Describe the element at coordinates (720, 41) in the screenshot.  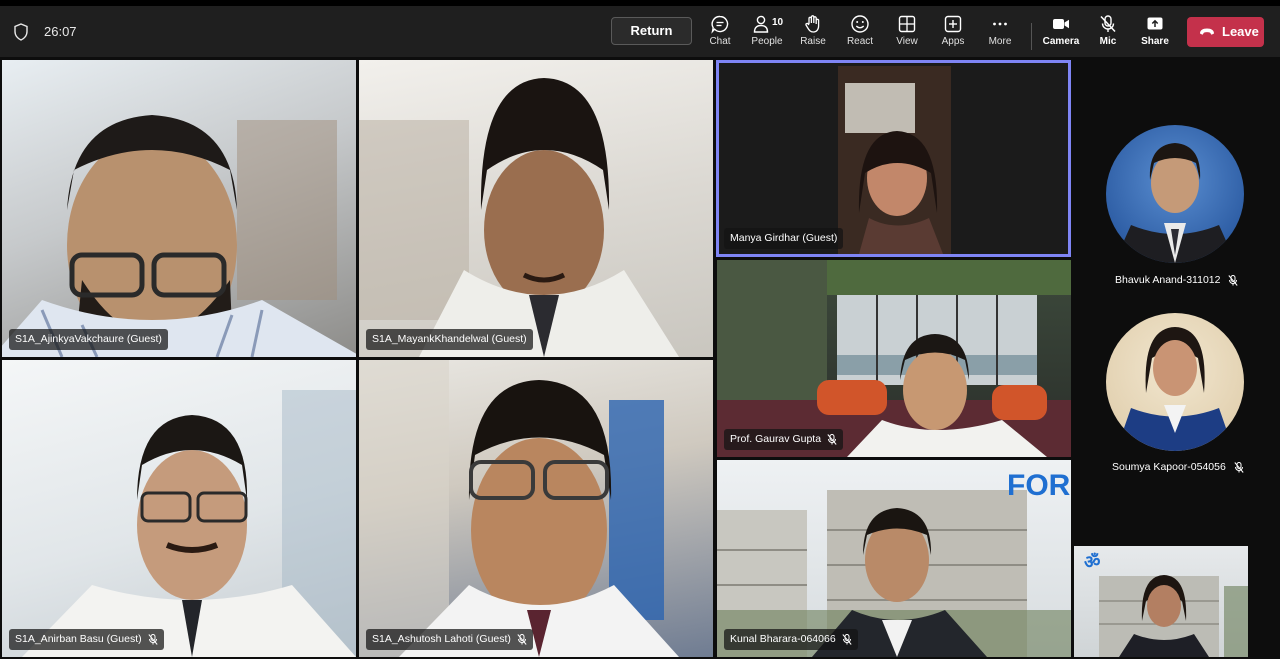
I see `chat-label: Chat` at that location.